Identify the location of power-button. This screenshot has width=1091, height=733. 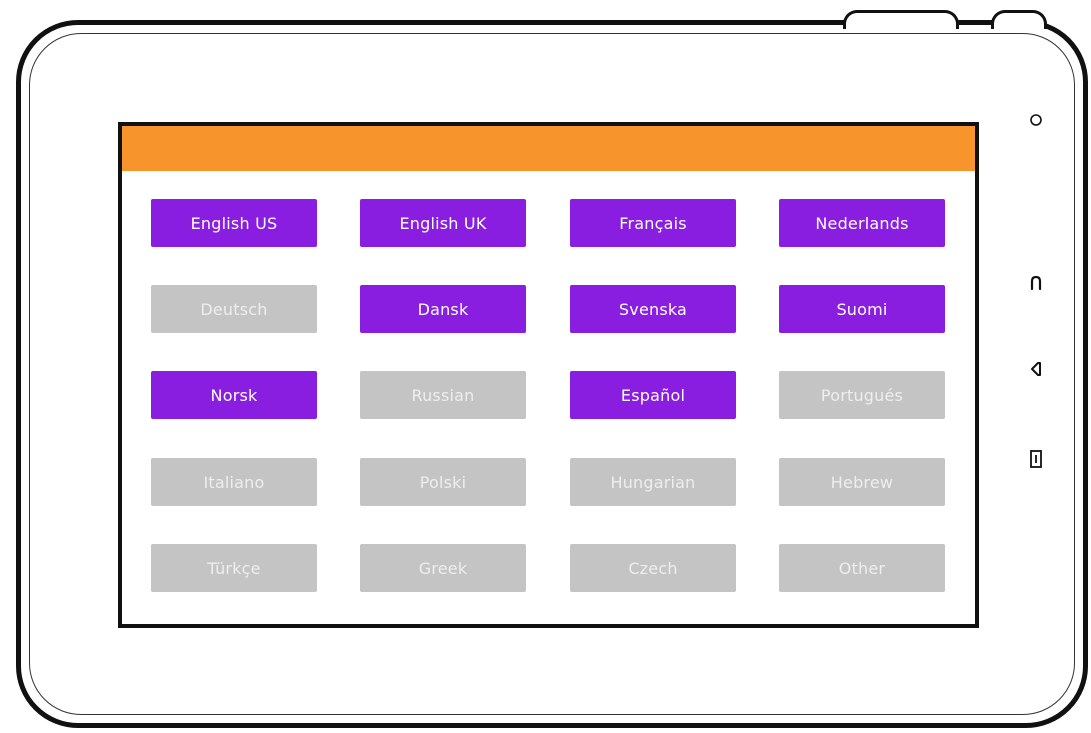
(901, 19).